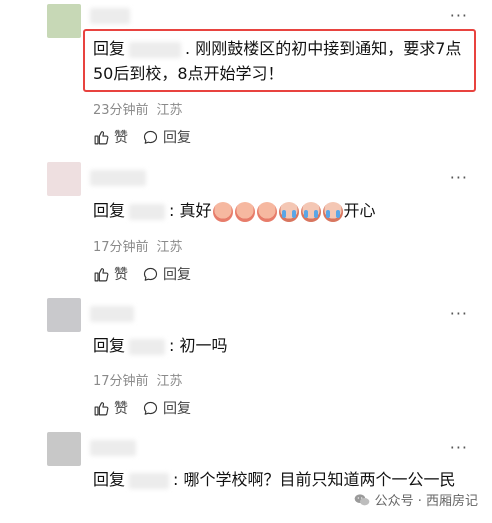  I want to click on reply-text: 回复 : 哪个学校啊？目前只知道两个一公一民, so click(280, 479).